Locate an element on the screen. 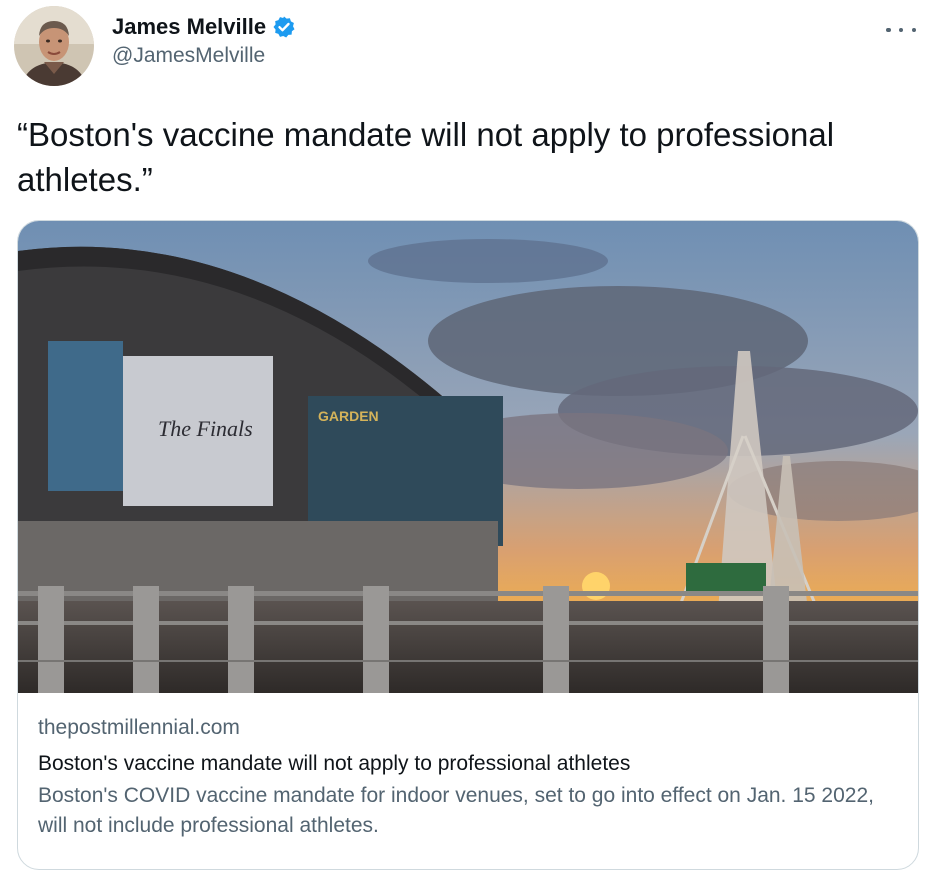 The height and width of the screenshot is (888, 938). card-domain: thepostmillennial.com is located at coordinates (139, 727).